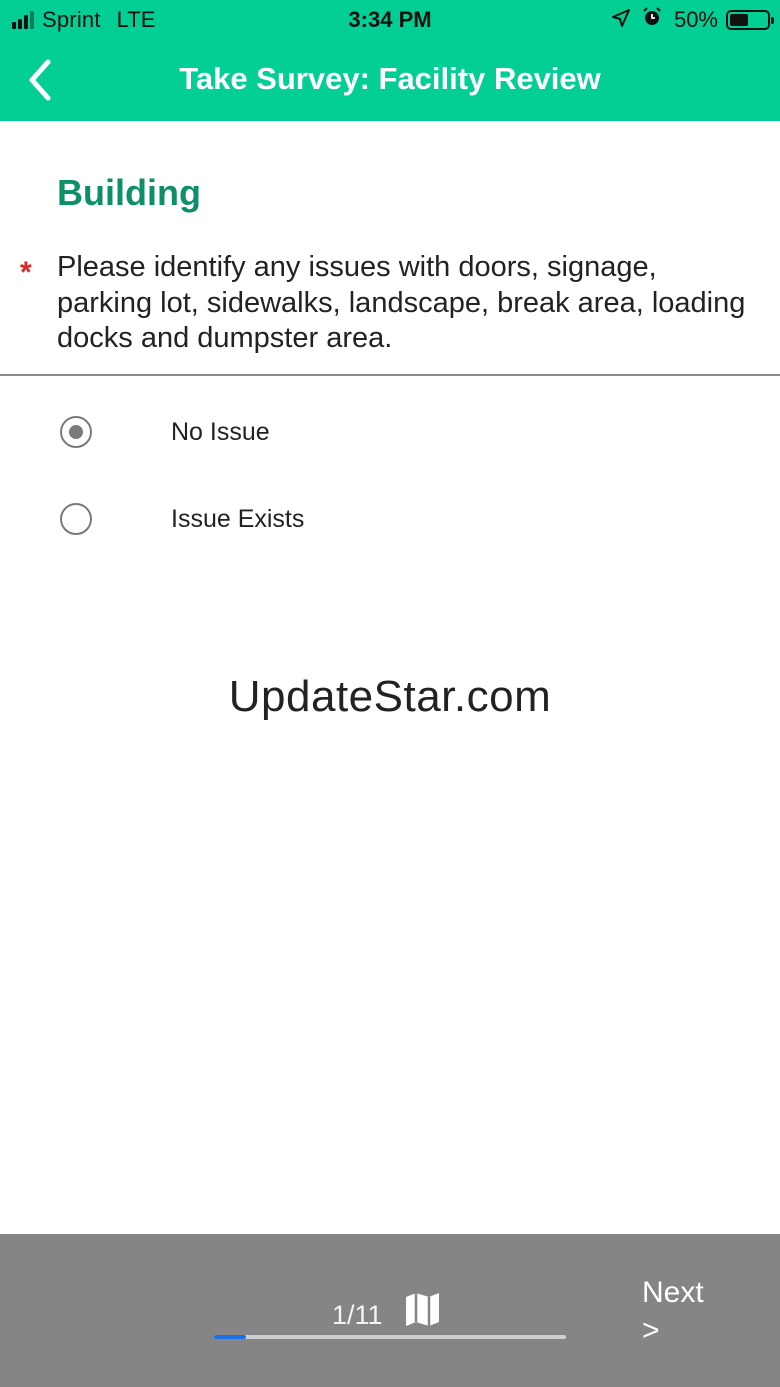 This screenshot has height=1387, width=780. What do you see at coordinates (357, 1315) in the screenshot?
I see `page-indicator: 1/11` at bounding box center [357, 1315].